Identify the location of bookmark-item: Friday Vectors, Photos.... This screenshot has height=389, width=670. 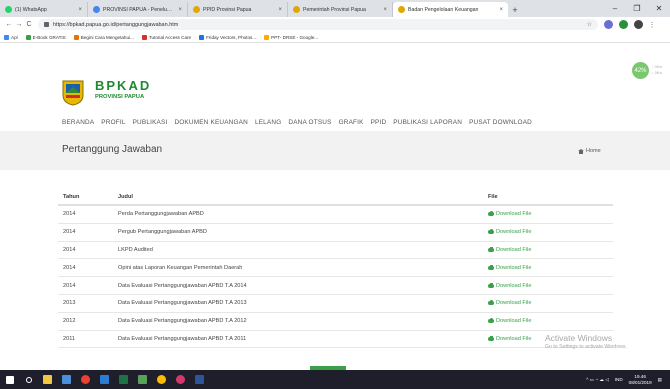
(228, 37).